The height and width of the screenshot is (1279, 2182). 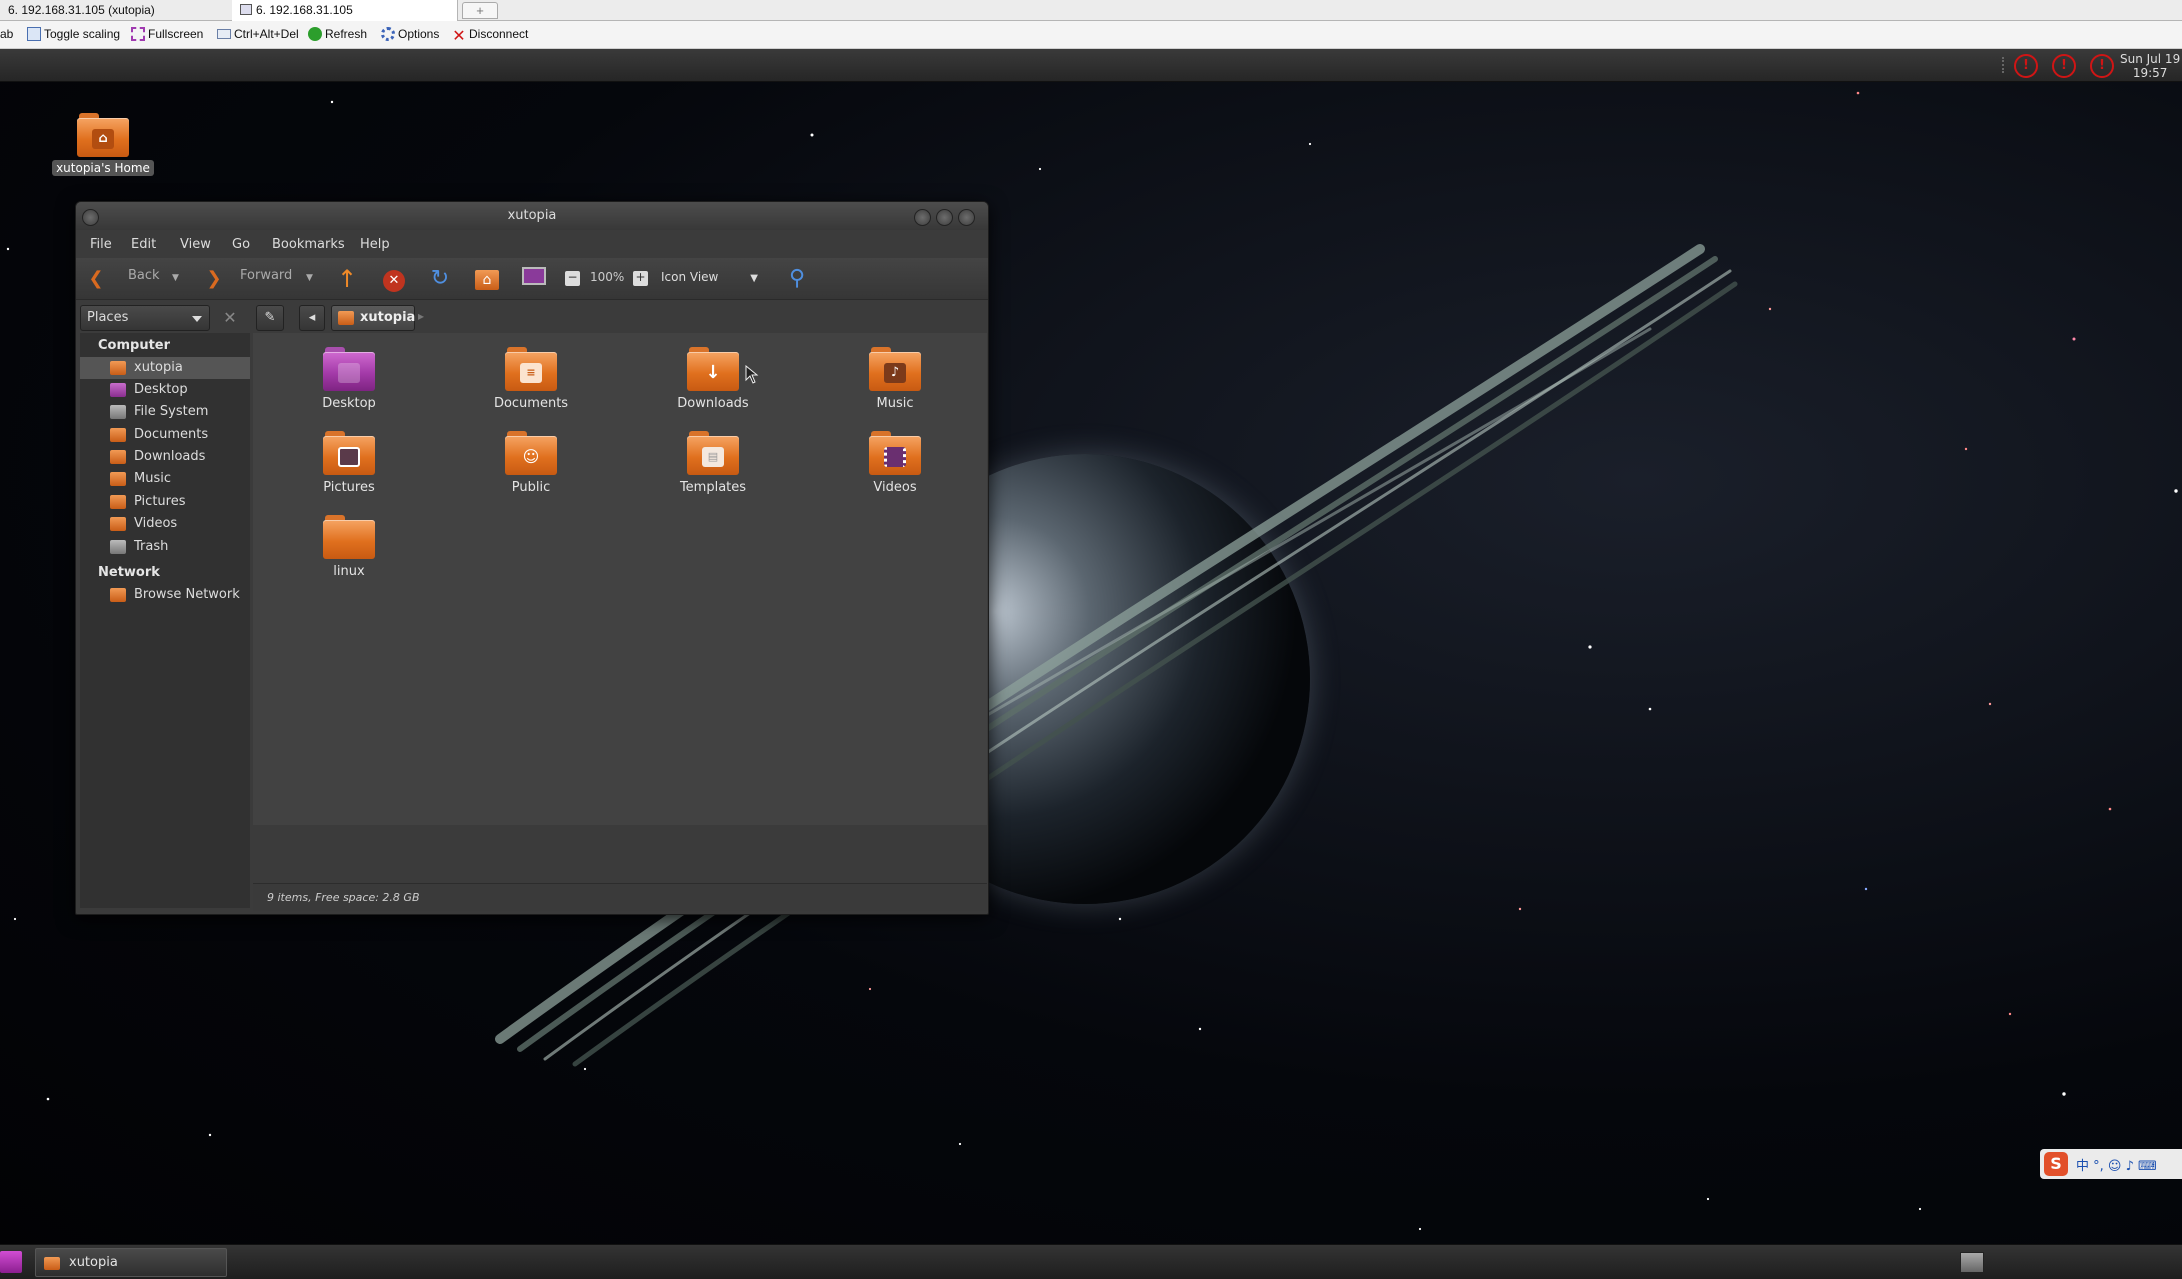 I want to click on breadcrumb: xutopia, so click(x=373, y=318).